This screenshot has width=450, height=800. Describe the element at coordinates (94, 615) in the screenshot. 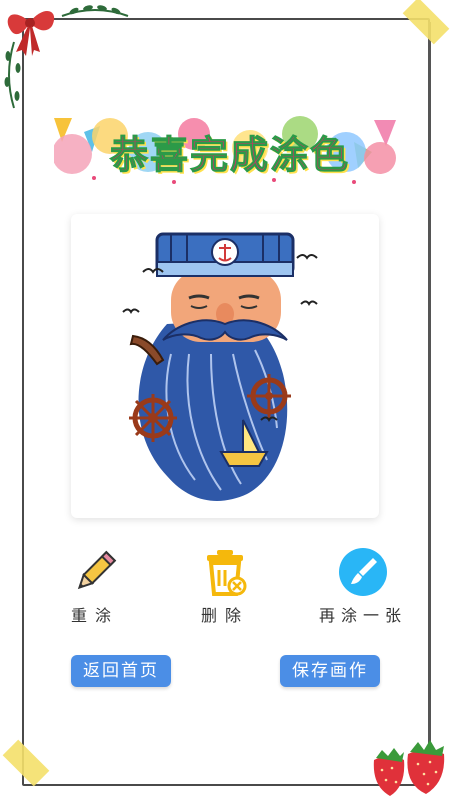

I see `redo-label: 重涂` at that location.